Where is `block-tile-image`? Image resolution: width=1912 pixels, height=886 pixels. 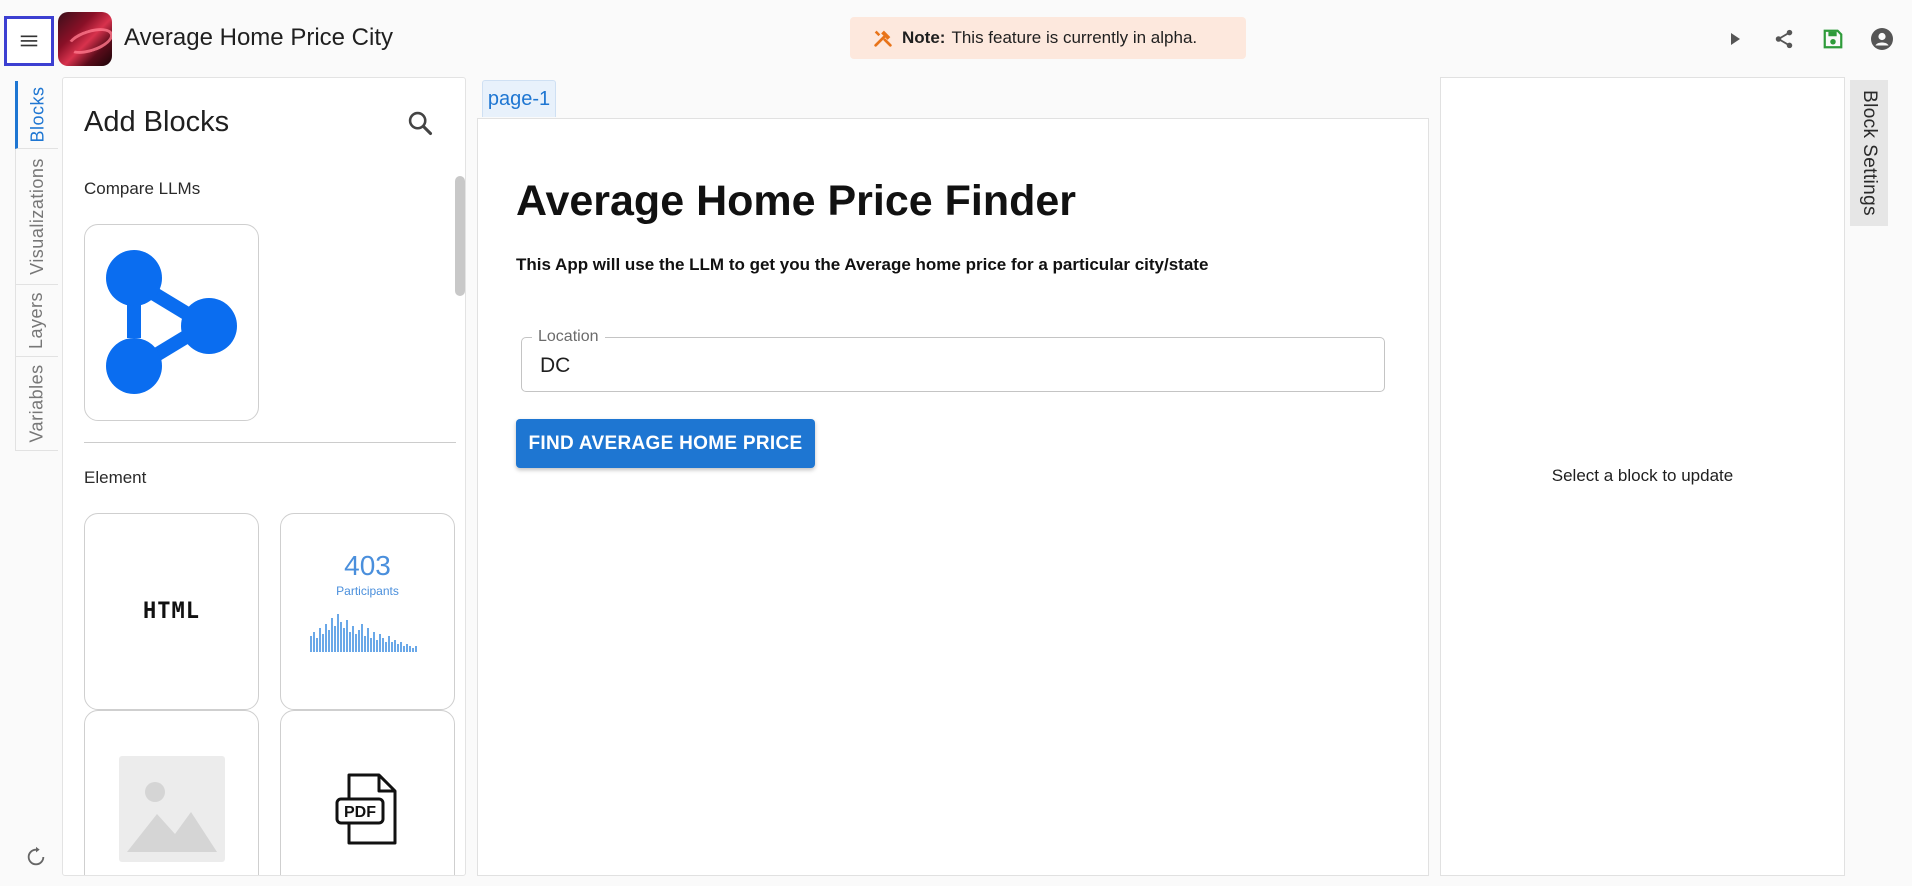 block-tile-image is located at coordinates (171, 792).